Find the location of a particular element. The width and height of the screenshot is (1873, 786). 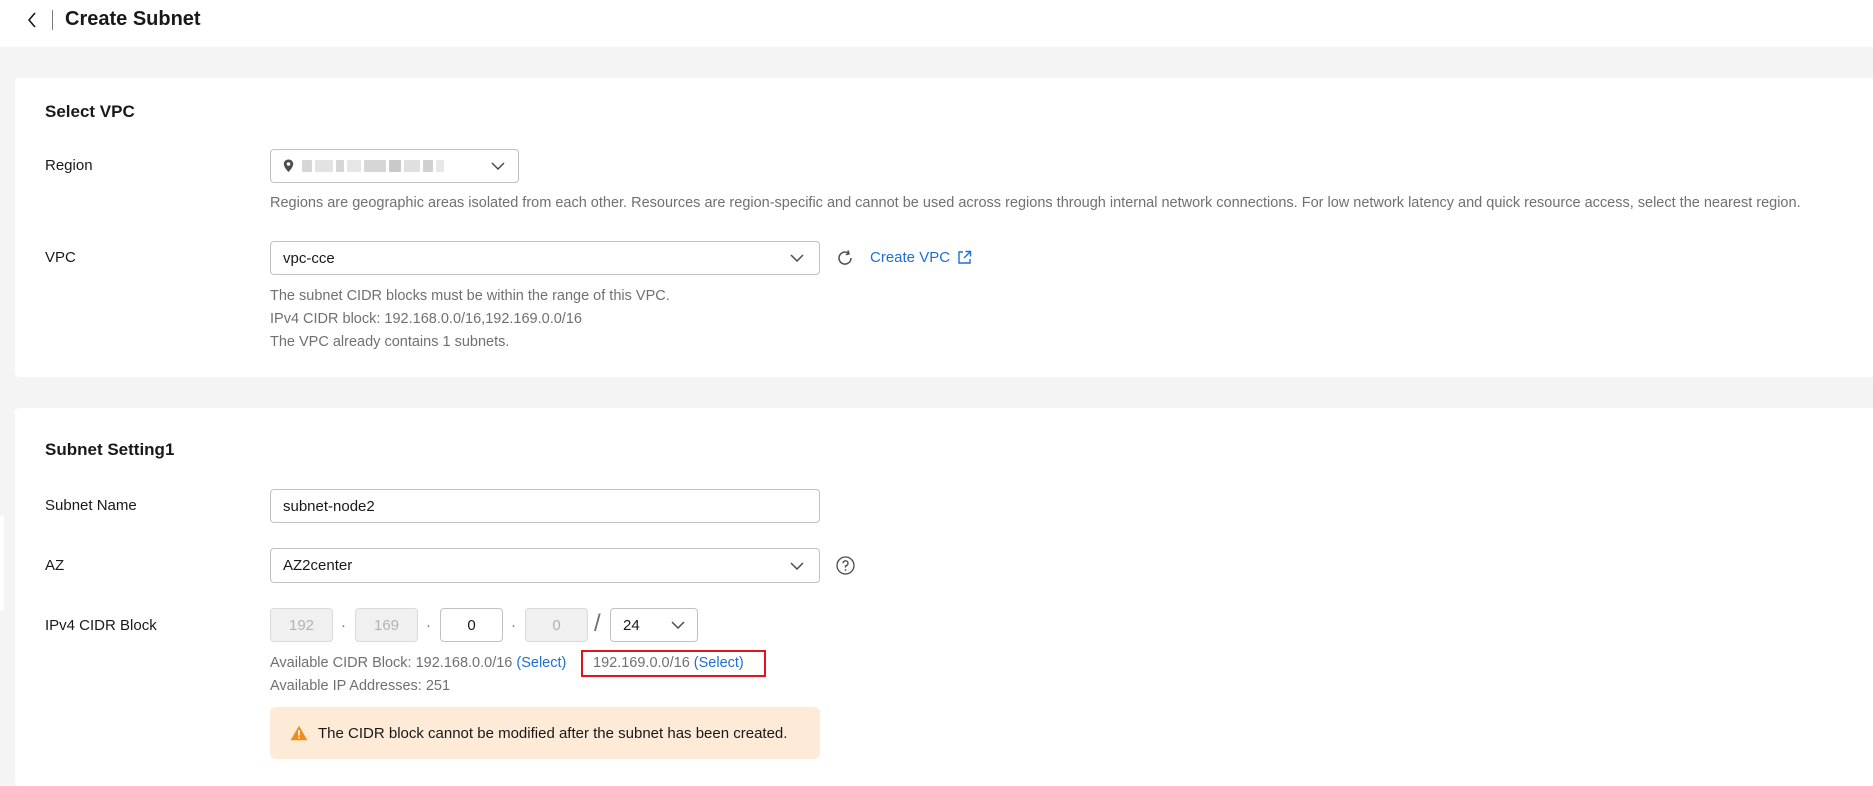

az-label: AZ is located at coordinates (55, 565).